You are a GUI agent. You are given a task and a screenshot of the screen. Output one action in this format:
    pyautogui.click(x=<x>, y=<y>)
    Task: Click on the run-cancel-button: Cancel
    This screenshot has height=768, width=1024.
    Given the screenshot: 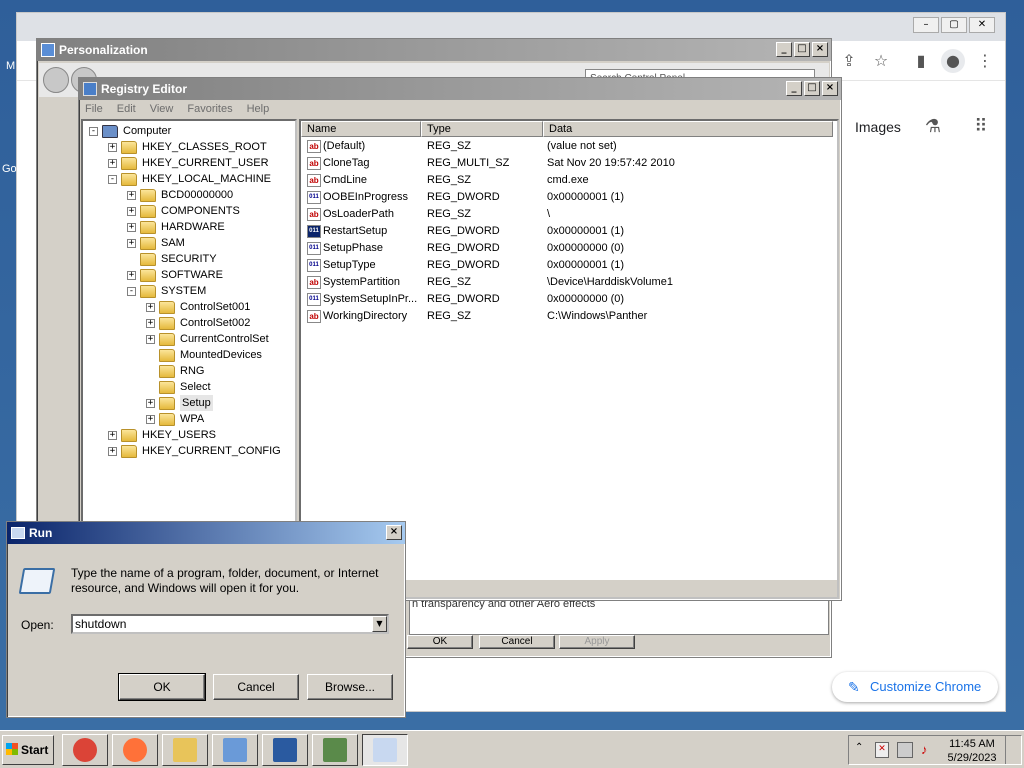 What is the action you would take?
    pyautogui.click(x=256, y=687)
    